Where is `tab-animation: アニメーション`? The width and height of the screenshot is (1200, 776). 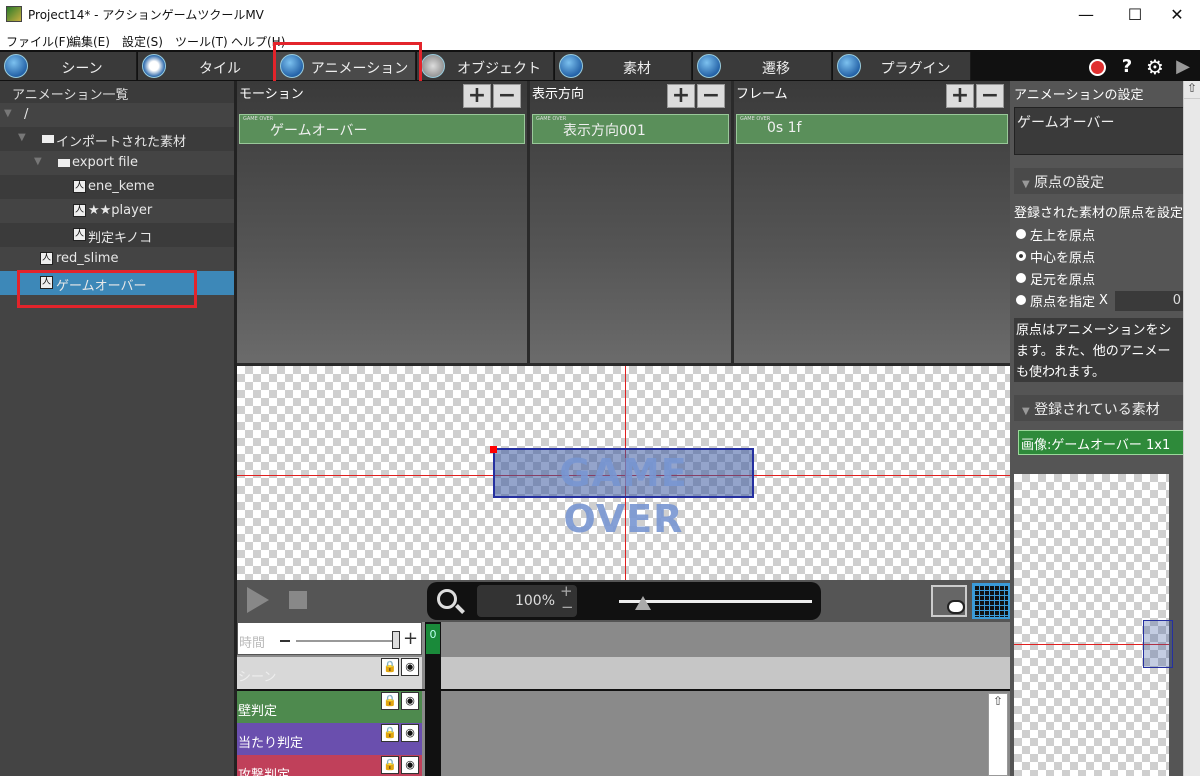
tab-animation: アニメーション is located at coordinates (346, 66).